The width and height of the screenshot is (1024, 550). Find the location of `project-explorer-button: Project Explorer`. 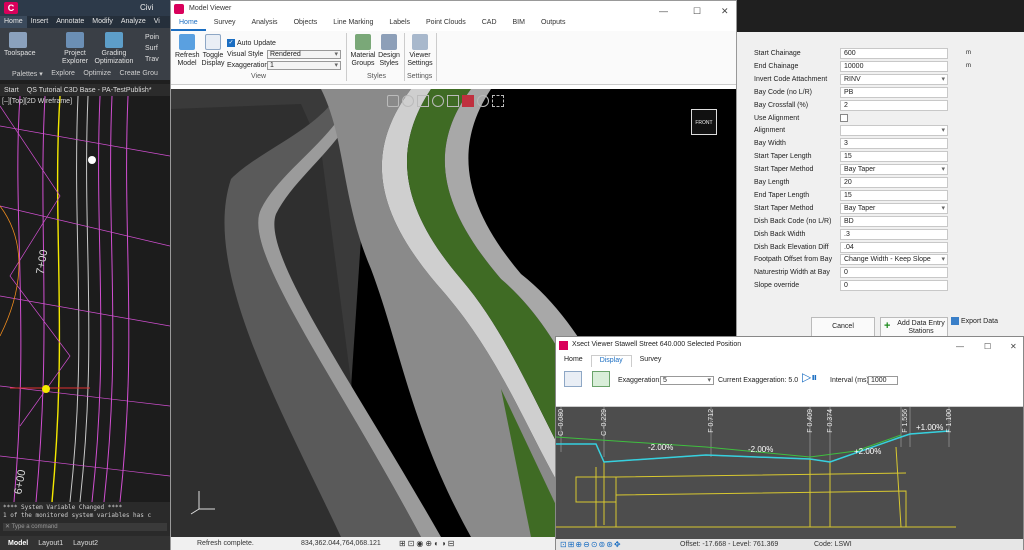

project-explorer-button: Project Explorer is located at coordinates (75, 49).